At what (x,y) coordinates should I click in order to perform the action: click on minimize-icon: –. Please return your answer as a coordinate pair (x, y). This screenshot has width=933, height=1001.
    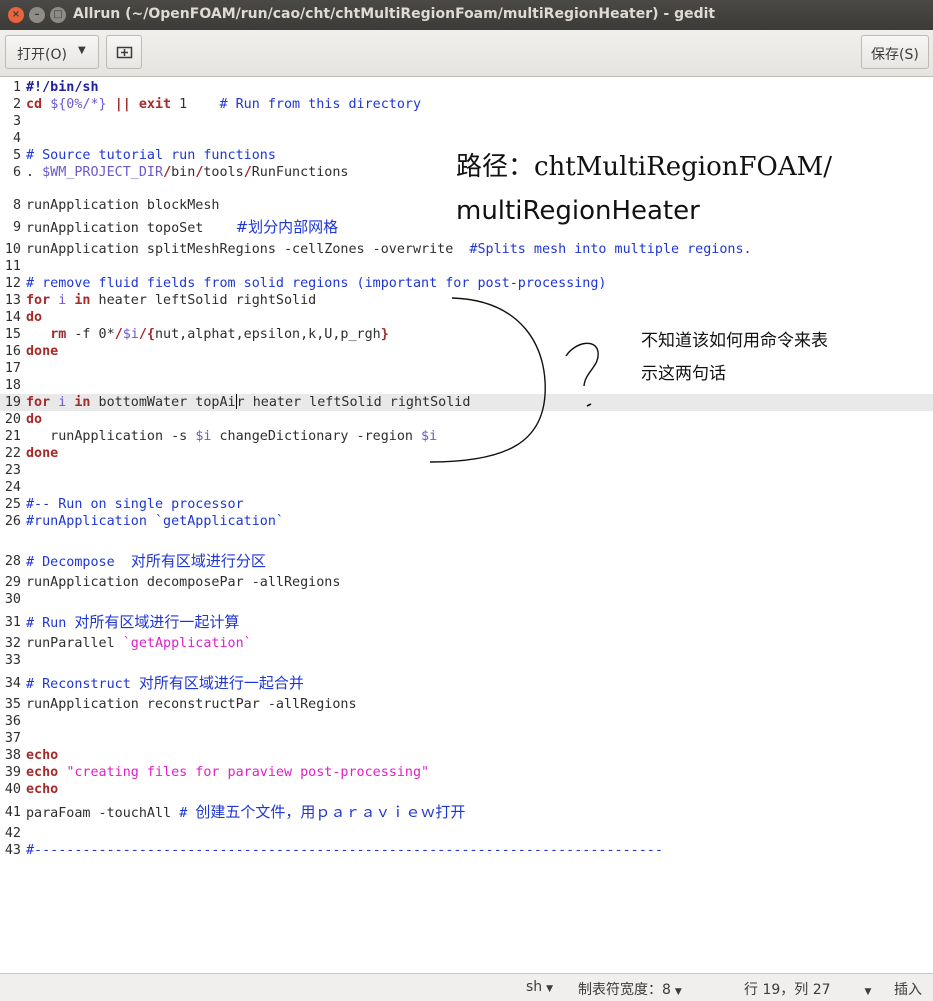
    Looking at the image, I should click on (37, 15).